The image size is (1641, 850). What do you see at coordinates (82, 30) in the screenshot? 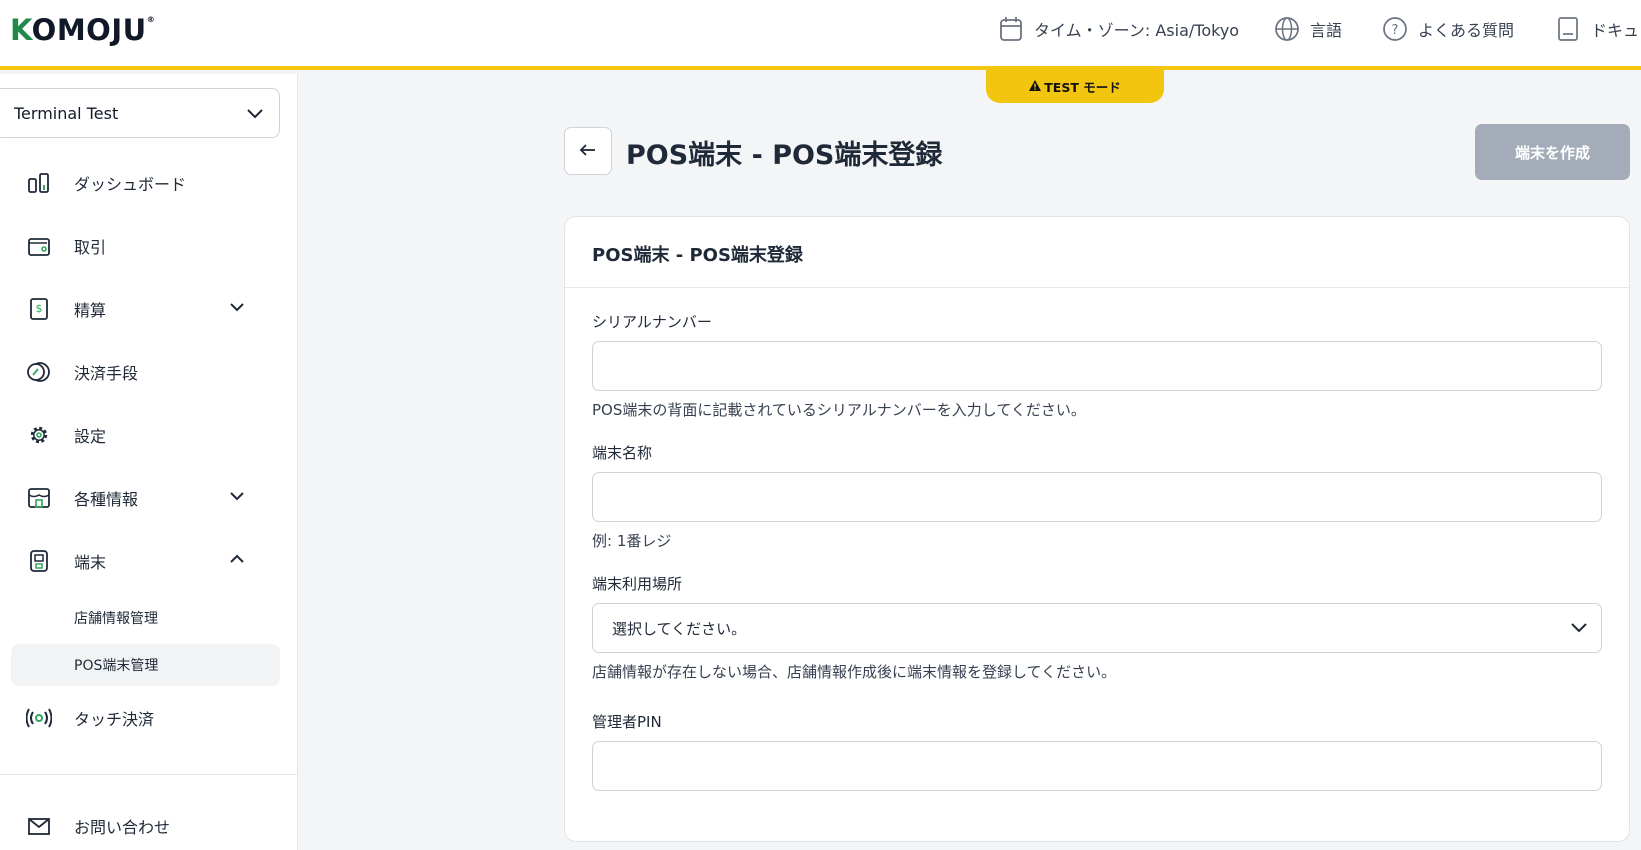
I see `komoju-logo: KOMOJU®` at bounding box center [82, 30].